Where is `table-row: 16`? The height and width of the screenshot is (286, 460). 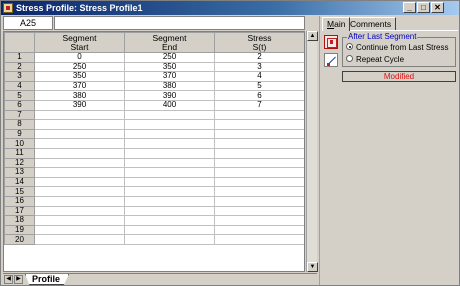
table-row: 16 is located at coordinates (154, 201).